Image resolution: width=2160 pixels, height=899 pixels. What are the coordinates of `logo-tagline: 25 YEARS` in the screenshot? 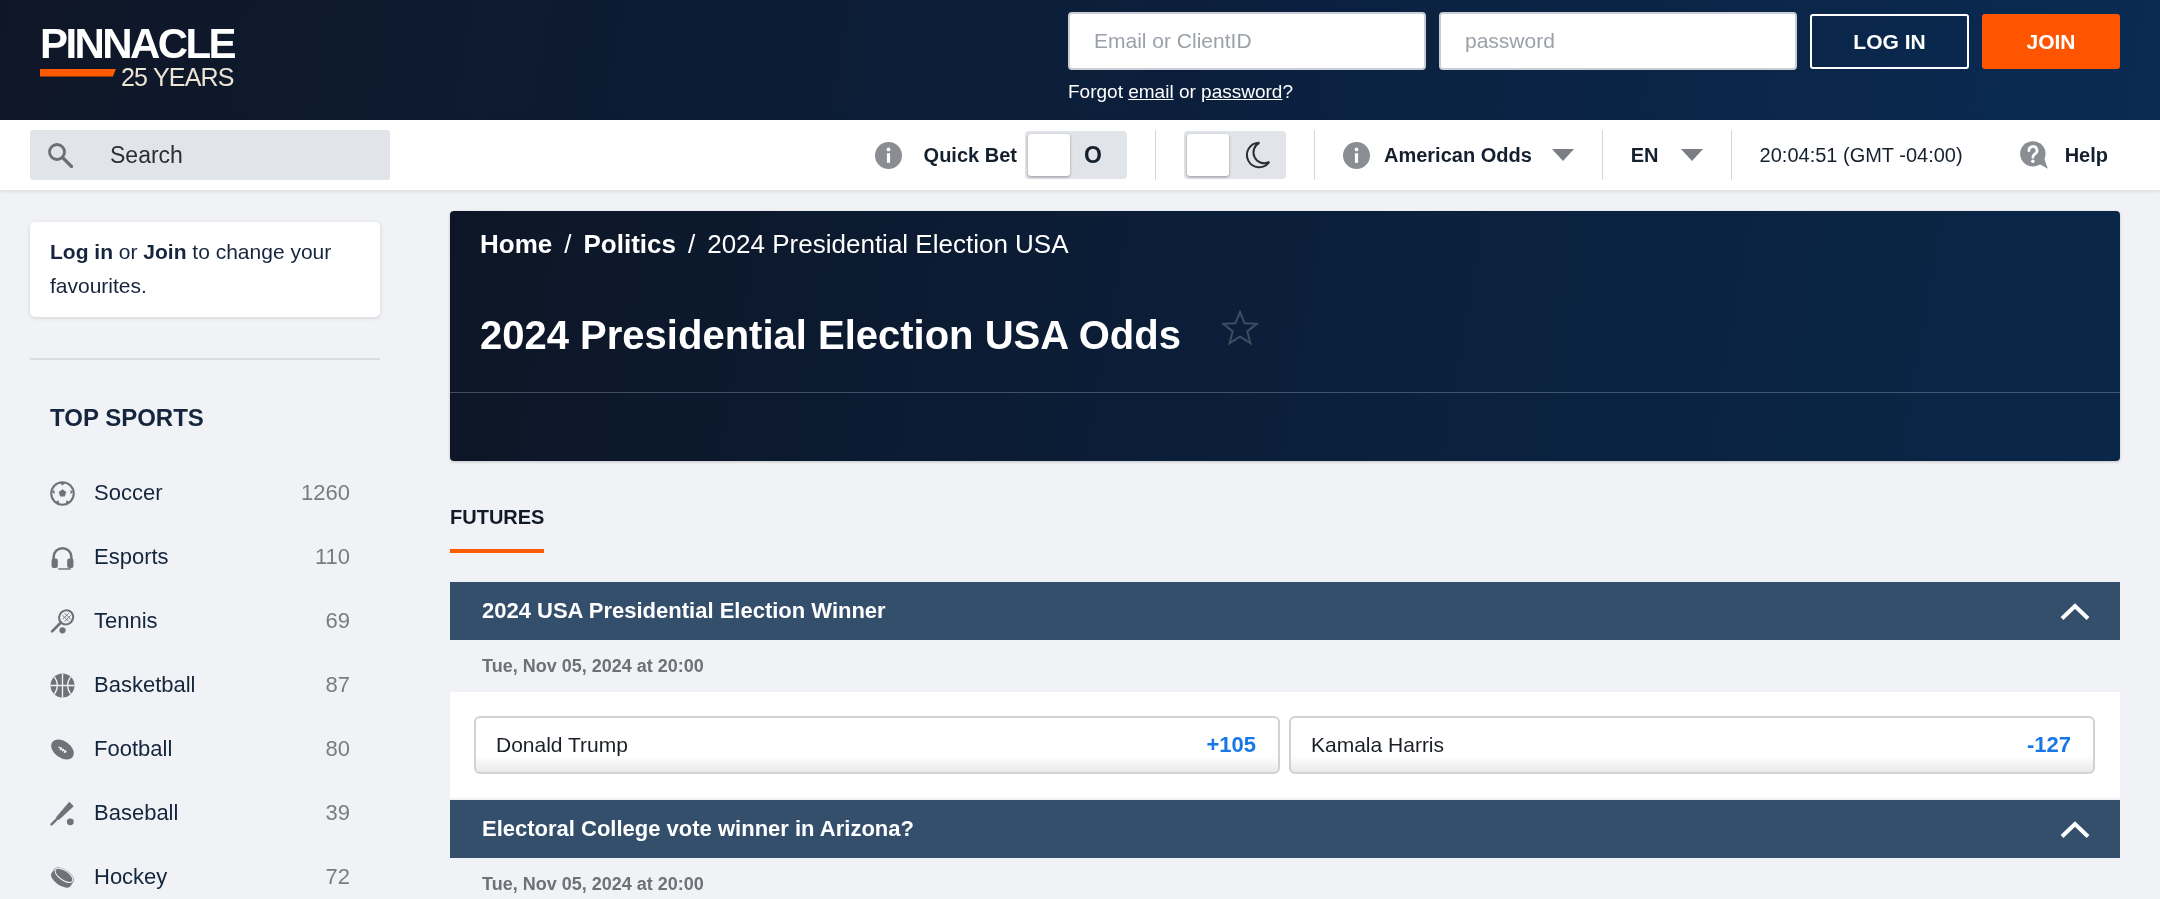 It's located at (177, 76).